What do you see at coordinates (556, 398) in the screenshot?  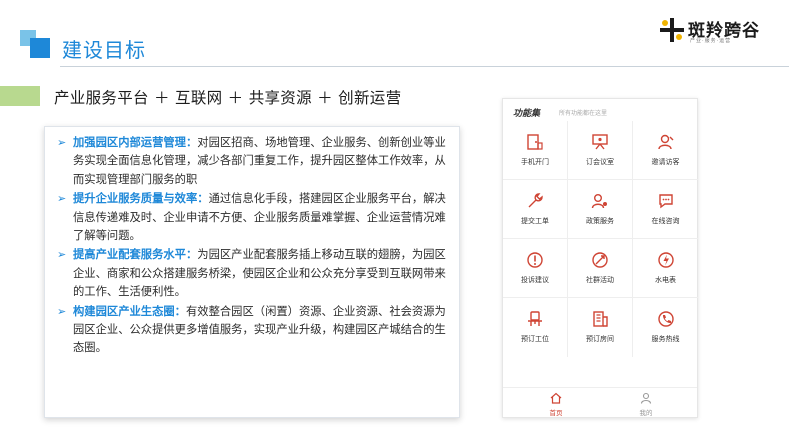 I see `home-icon` at bounding box center [556, 398].